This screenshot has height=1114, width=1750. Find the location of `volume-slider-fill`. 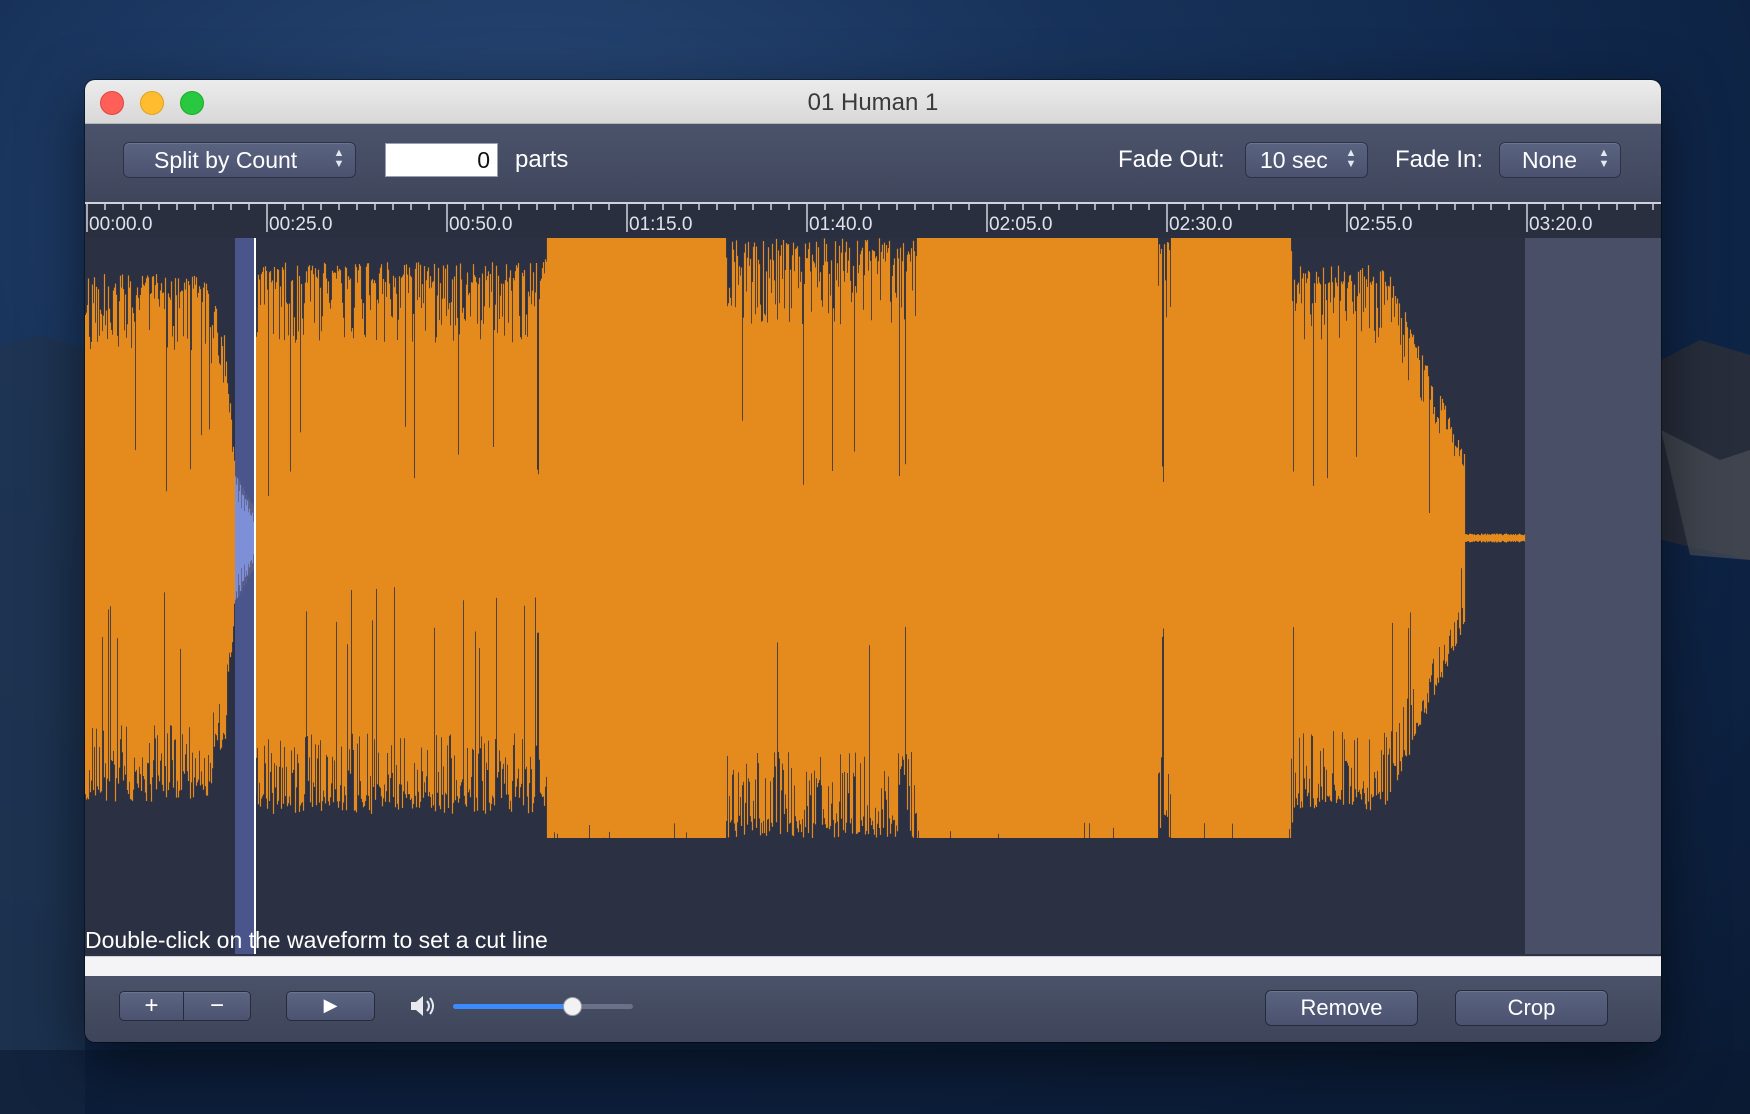

volume-slider-fill is located at coordinates (512, 1006).